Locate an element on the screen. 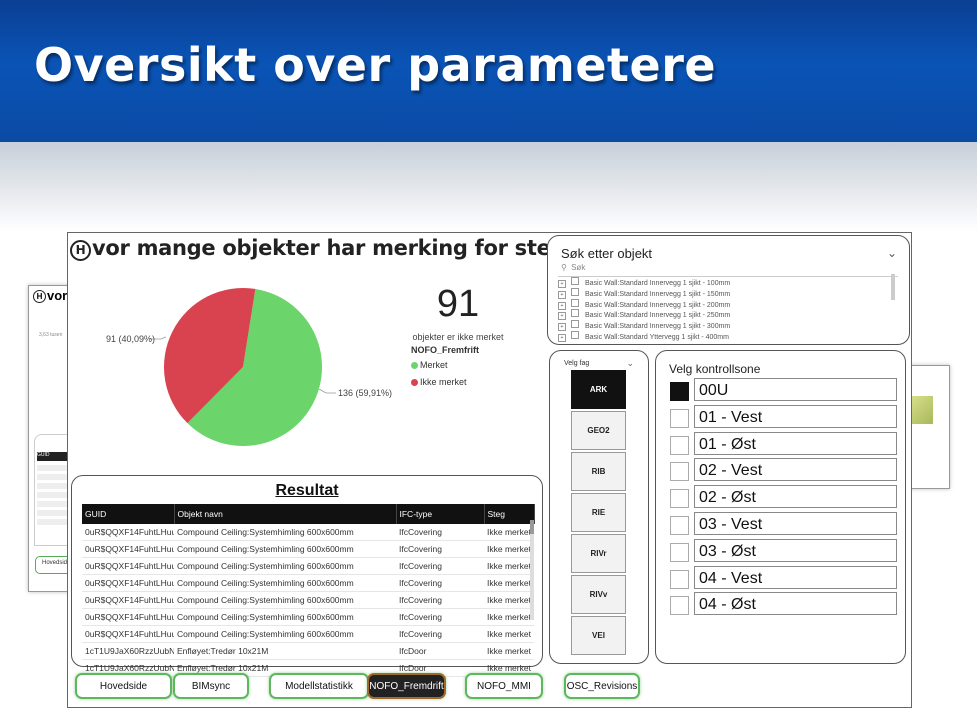  kontrollsone-option-label: 01 - Vest is located at coordinates (795, 416).